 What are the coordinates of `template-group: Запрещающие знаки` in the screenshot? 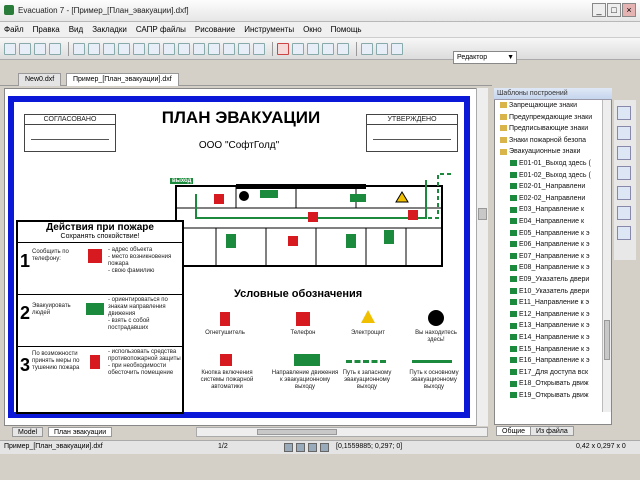 It's located at (538, 105).